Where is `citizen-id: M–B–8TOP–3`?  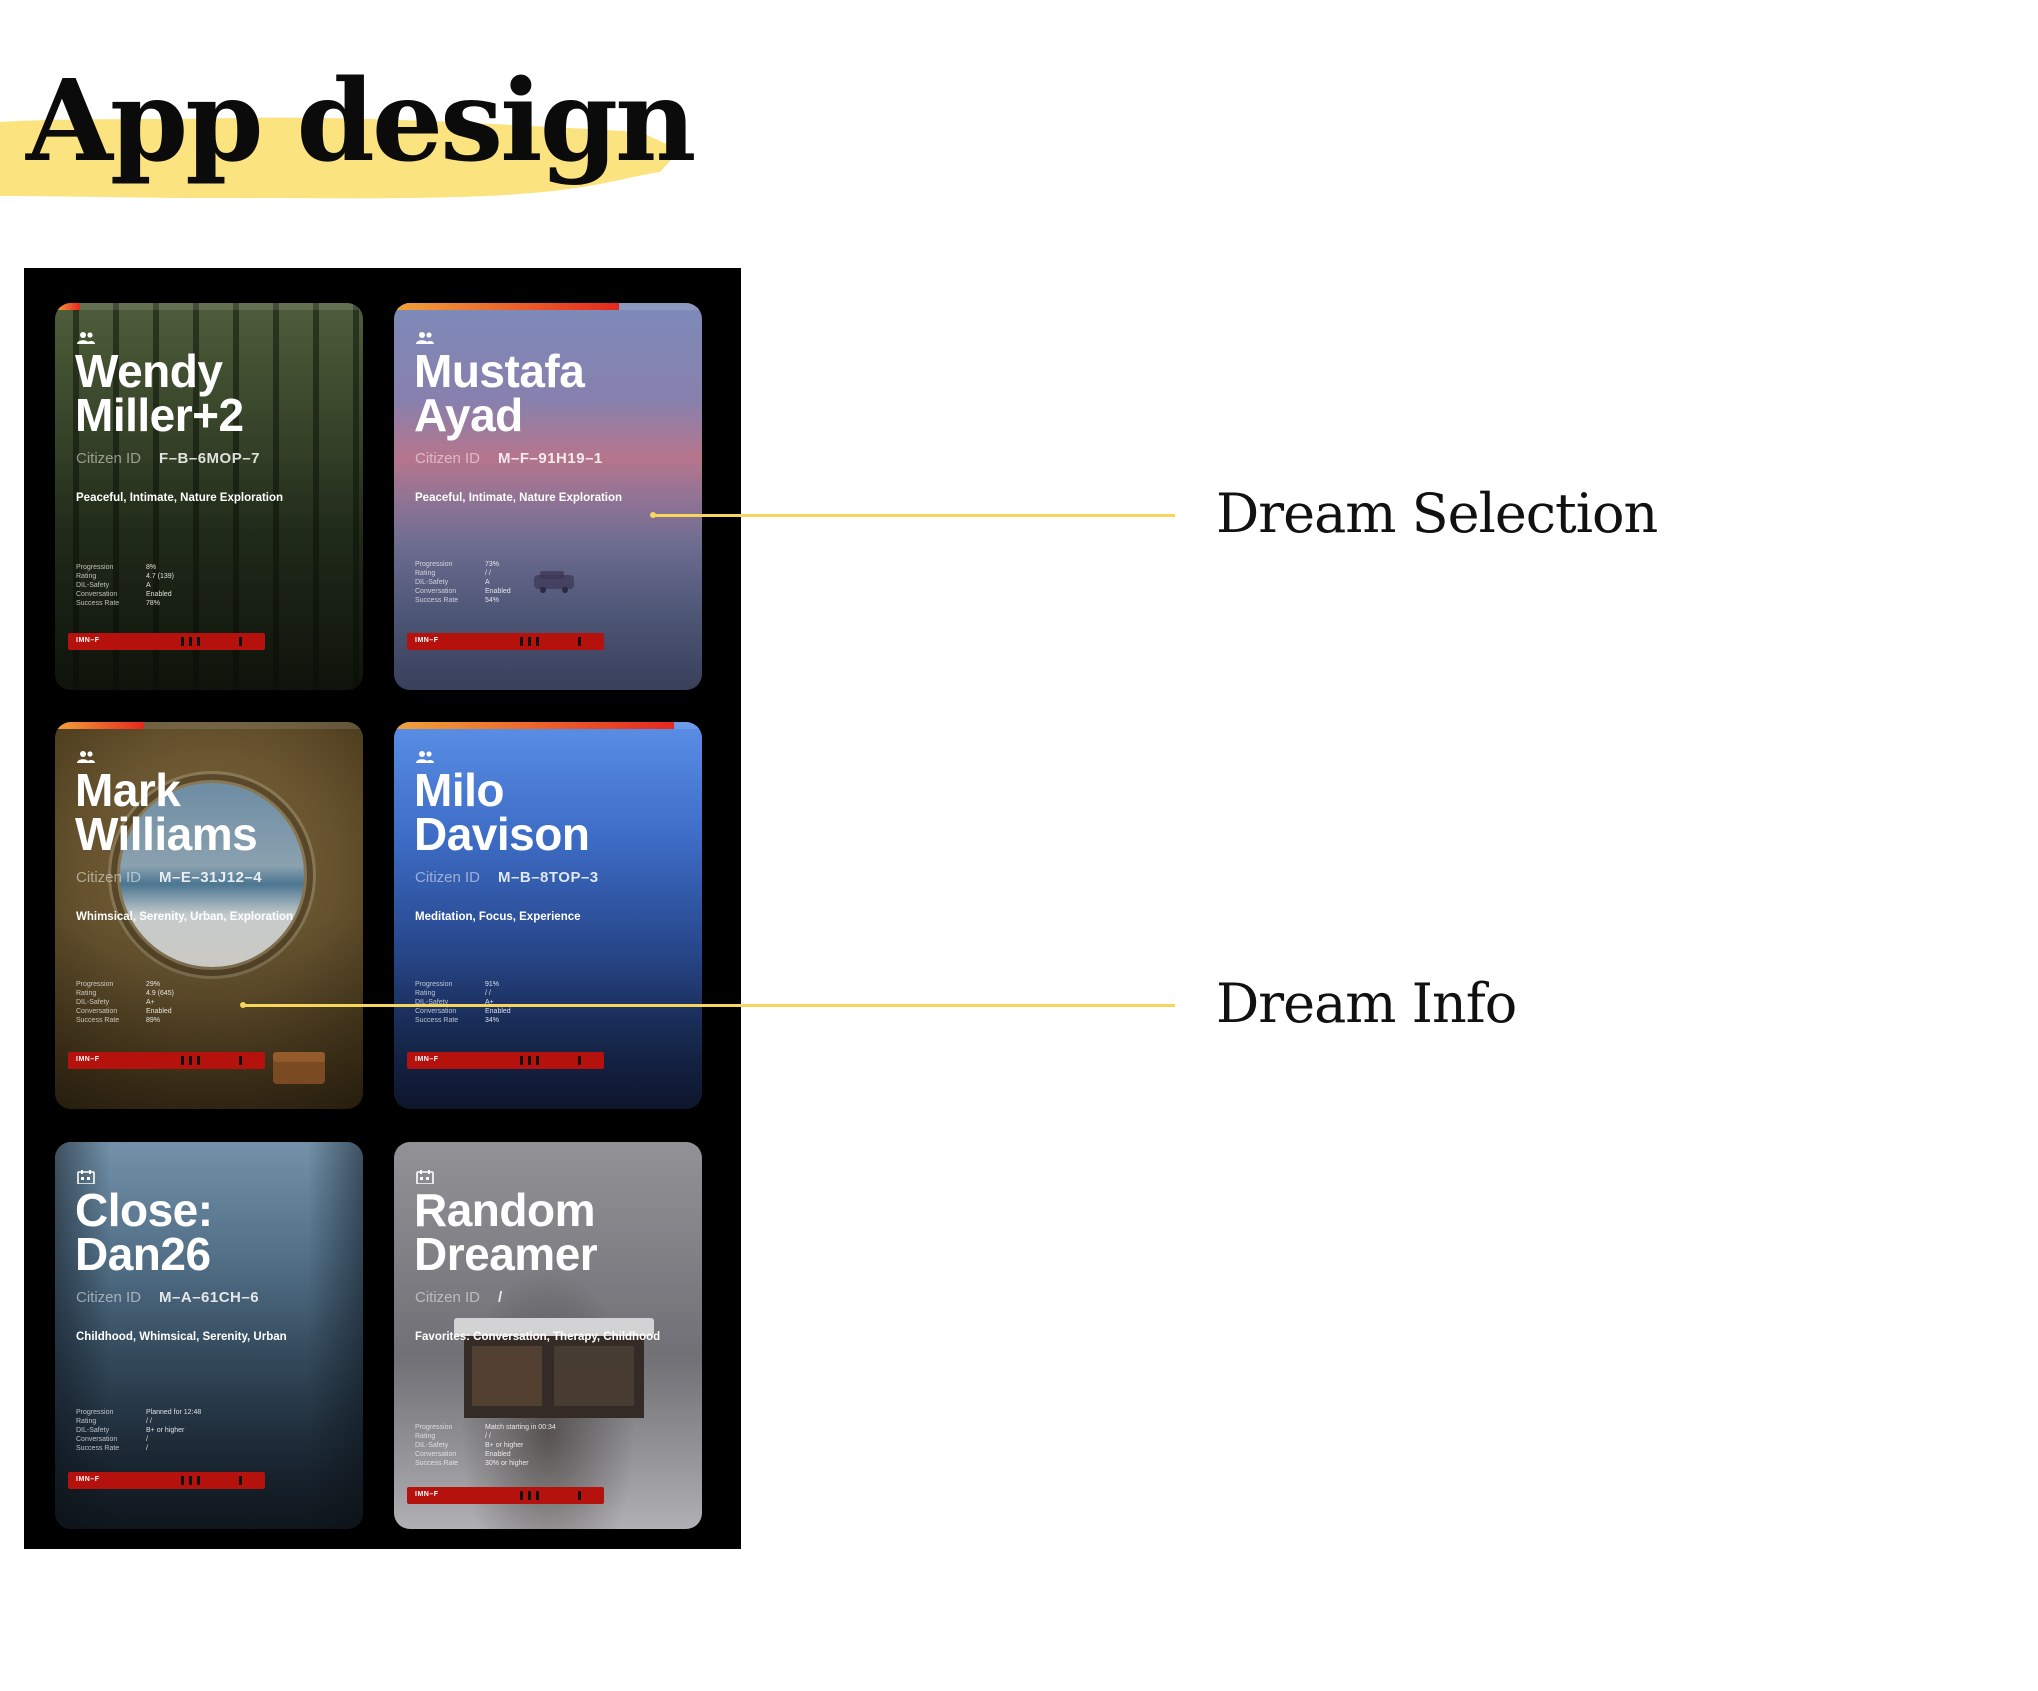 citizen-id: M–B–8TOP–3 is located at coordinates (548, 877).